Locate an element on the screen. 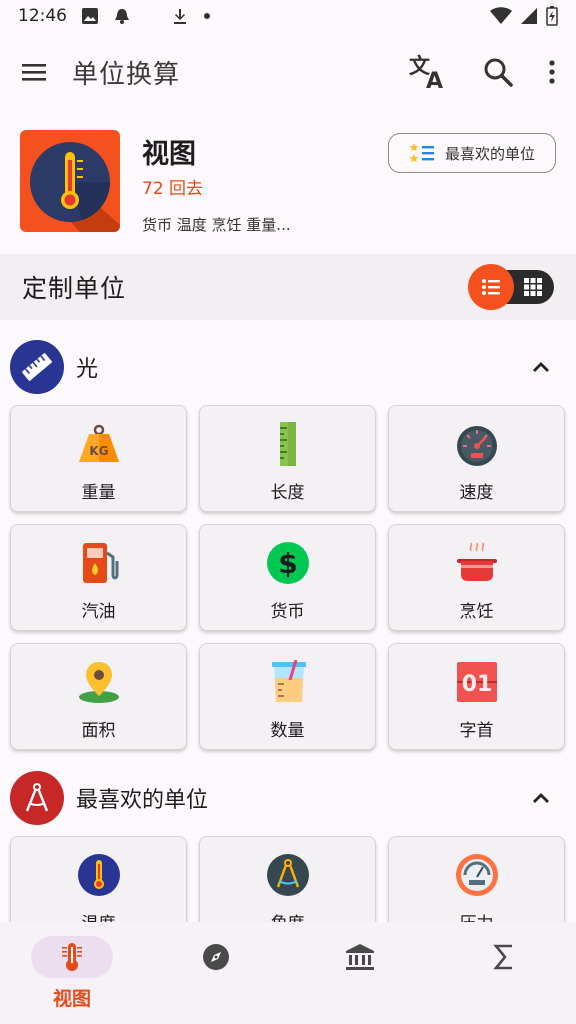 This screenshot has width=576, height=1024. unit-label: 压力 is located at coordinates (477, 915).